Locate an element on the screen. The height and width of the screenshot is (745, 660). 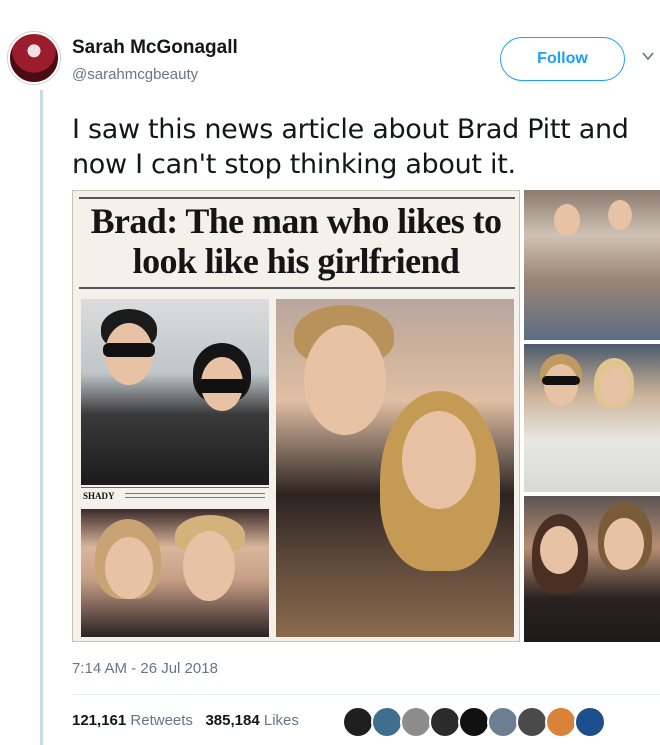
photo-couple-sunglasses is located at coordinates (175, 392).